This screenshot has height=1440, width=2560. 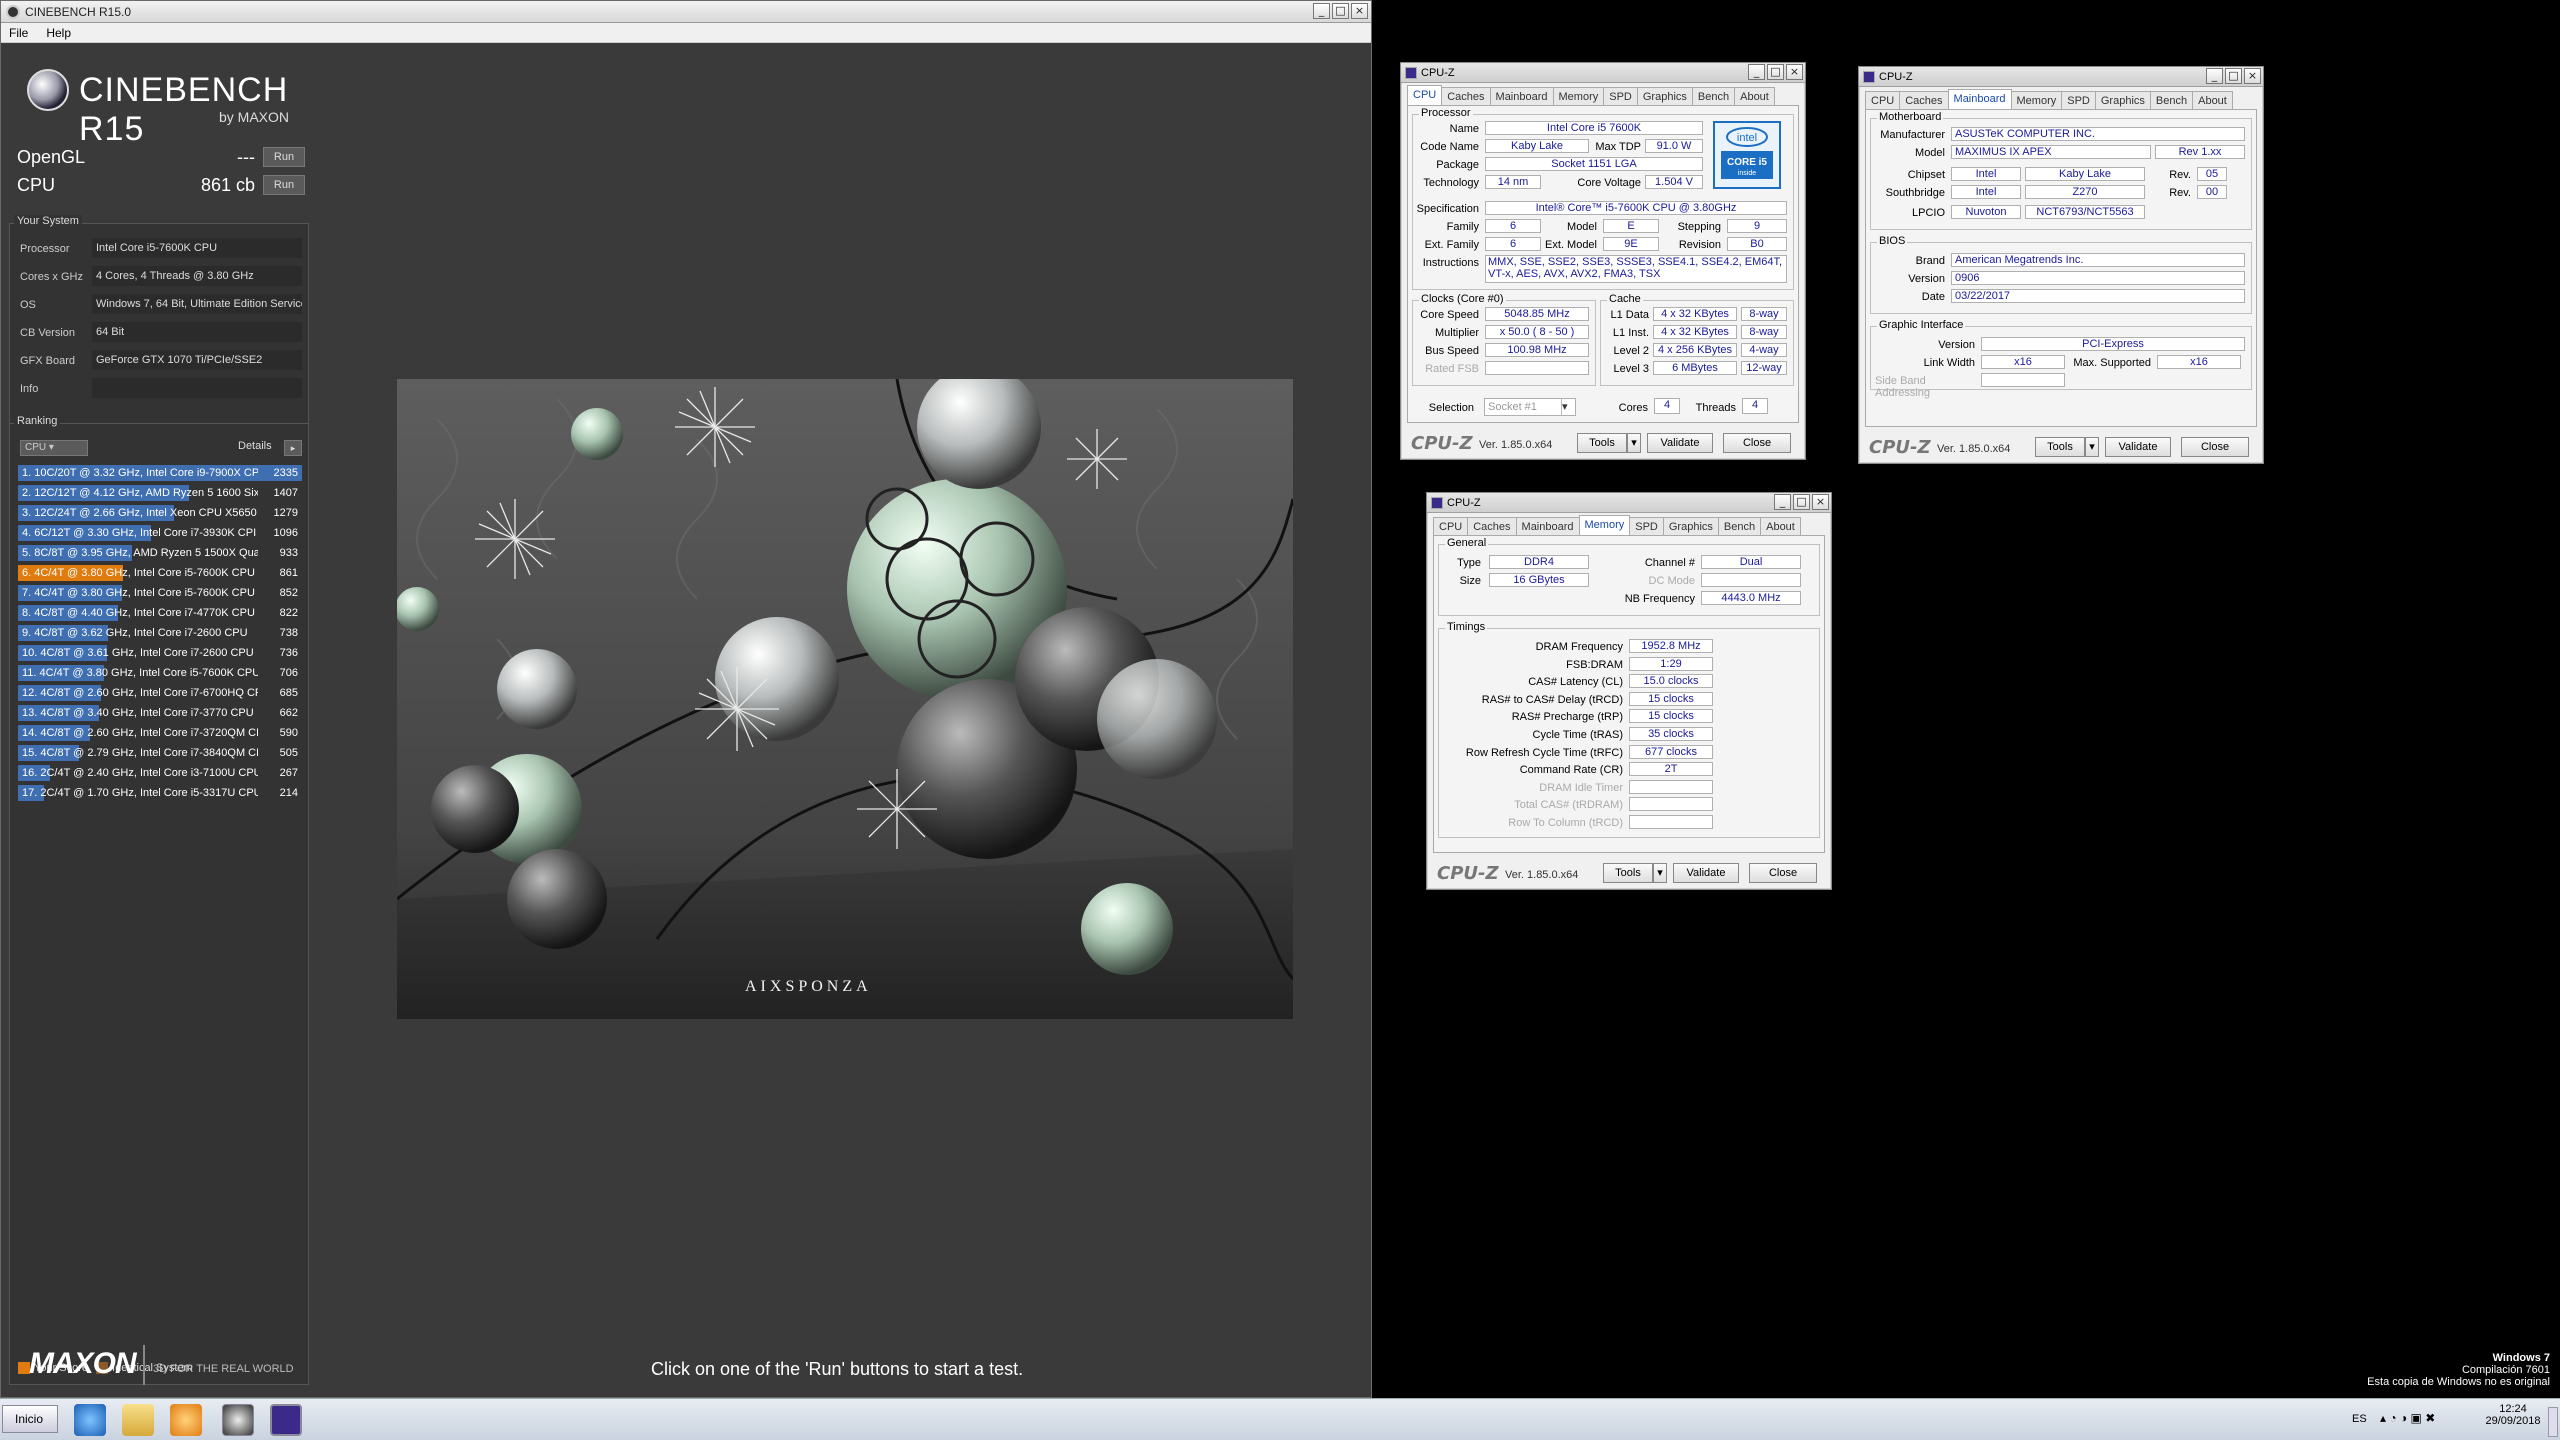 What do you see at coordinates (293, 448) in the screenshot?
I see `details-arrow-icon: ▸` at bounding box center [293, 448].